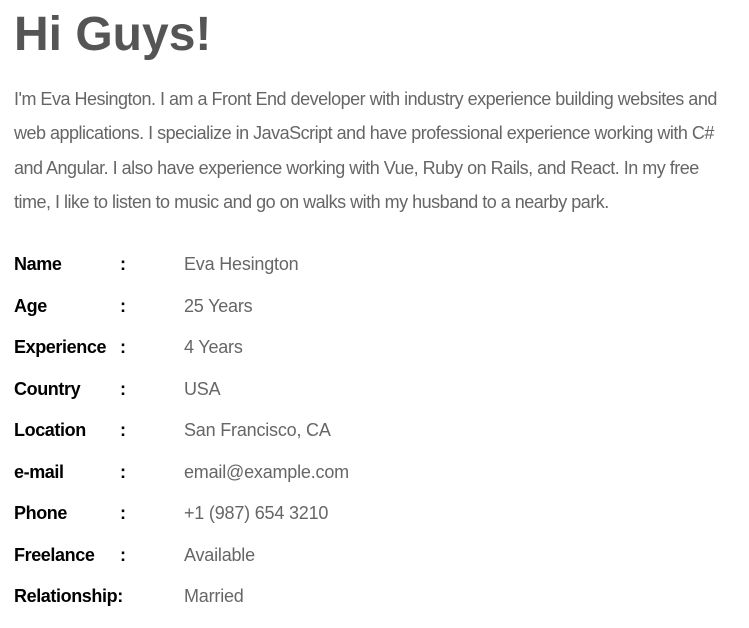 This screenshot has width=749, height=628. I want to click on info-row-name: Name : Eva Hesington, so click(374, 273).